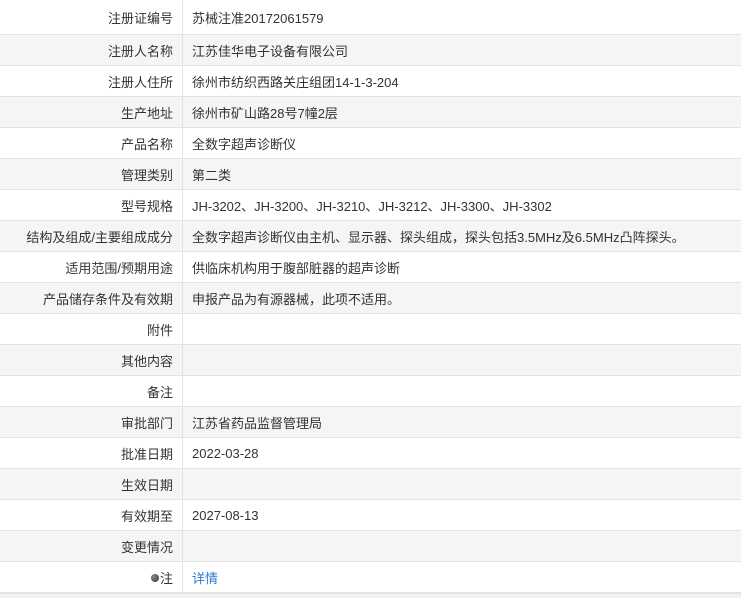 This screenshot has width=741, height=605. Describe the element at coordinates (461, 112) in the screenshot. I see `production-address-value: 徐州市矿山路28号7幢2层` at that location.